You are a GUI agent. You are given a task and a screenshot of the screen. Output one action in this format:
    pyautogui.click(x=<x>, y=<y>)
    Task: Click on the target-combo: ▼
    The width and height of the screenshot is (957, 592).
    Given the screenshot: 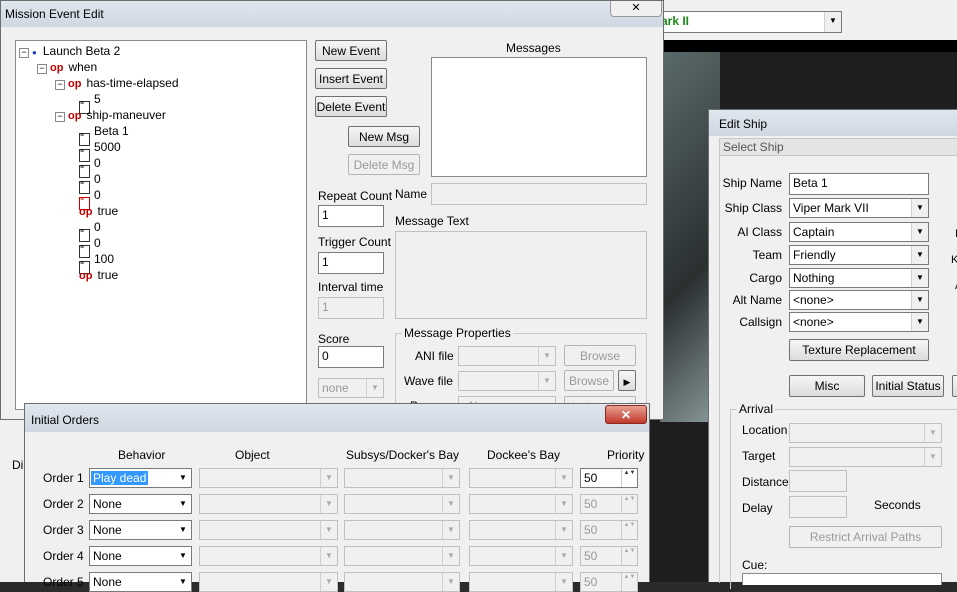 What is the action you would take?
    pyautogui.click(x=865, y=457)
    